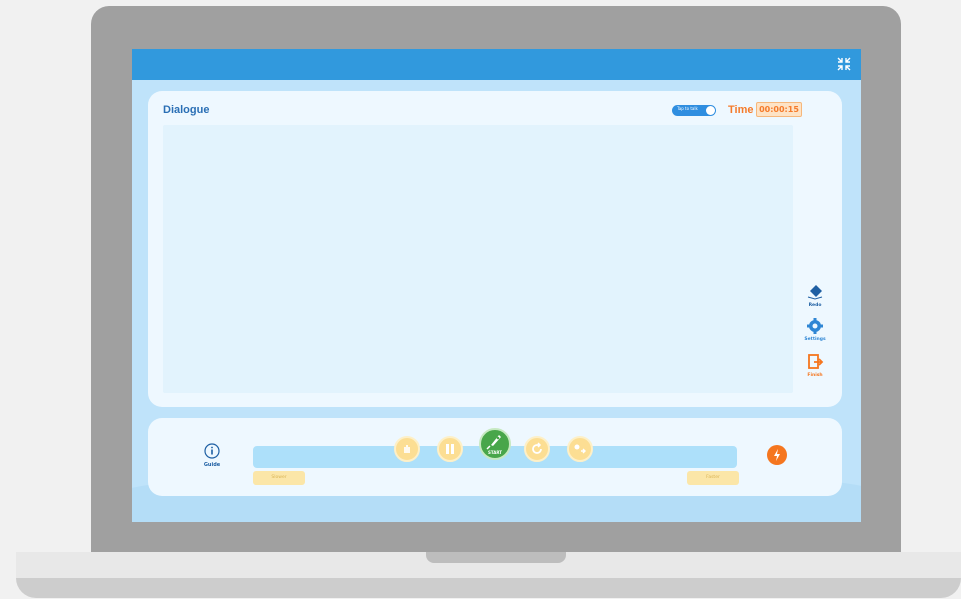 The height and width of the screenshot is (599, 961). I want to click on settings-label: Settings, so click(815, 339).